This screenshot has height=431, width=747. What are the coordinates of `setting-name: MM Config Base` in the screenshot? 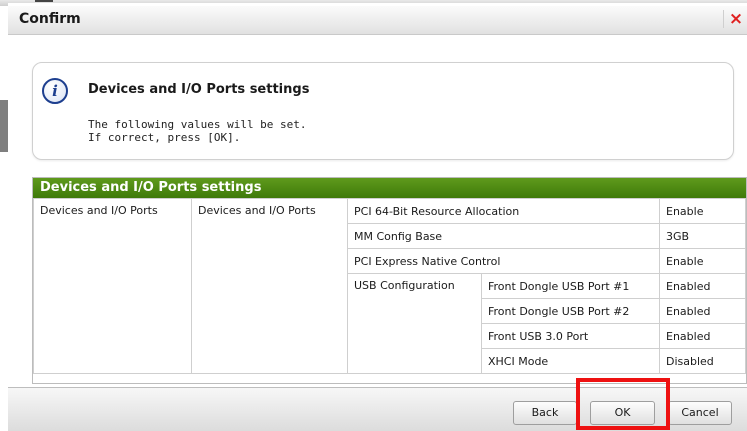 It's located at (503, 236).